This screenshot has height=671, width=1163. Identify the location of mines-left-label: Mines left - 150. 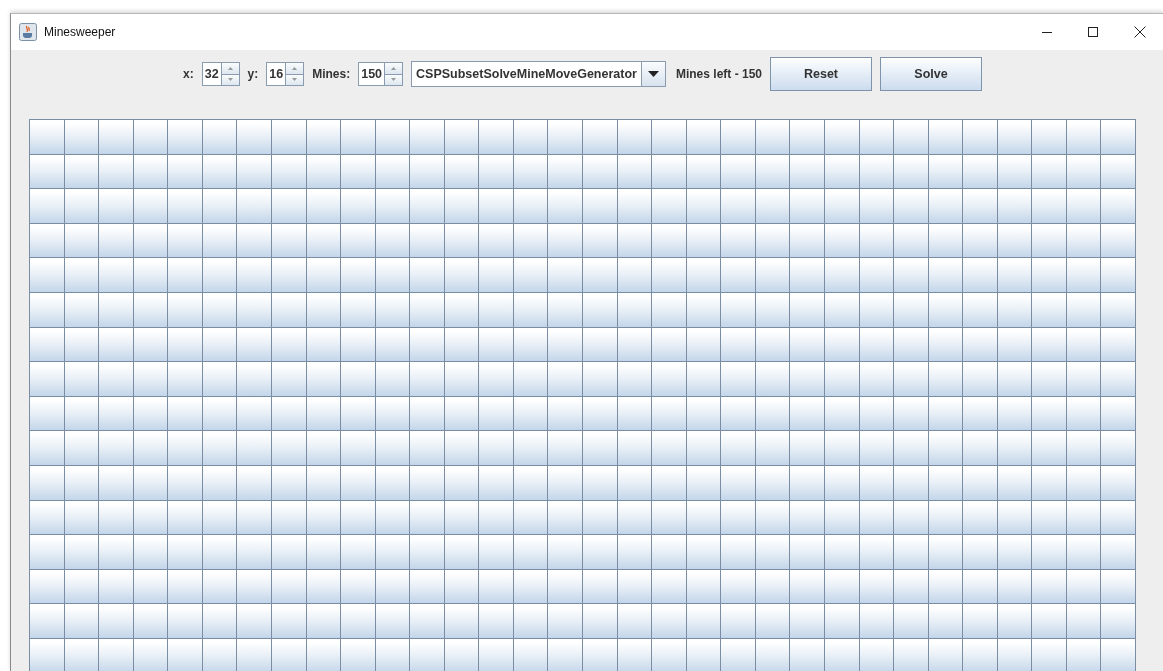
(718, 74).